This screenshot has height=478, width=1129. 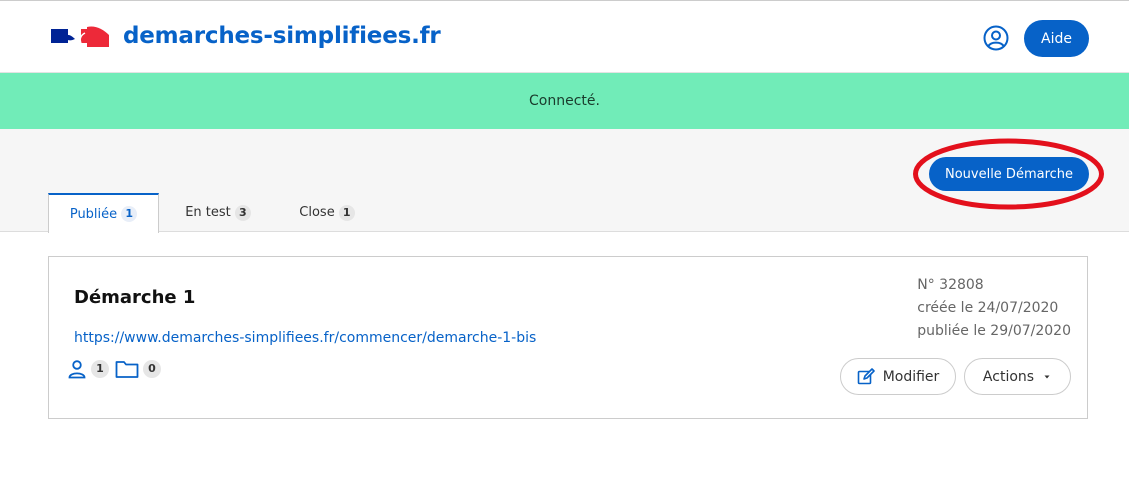 What do you see at coordinates (950, 285) in the screenshot?
I see `procedure-number: N° 32808` at bounding box center [950, 285].